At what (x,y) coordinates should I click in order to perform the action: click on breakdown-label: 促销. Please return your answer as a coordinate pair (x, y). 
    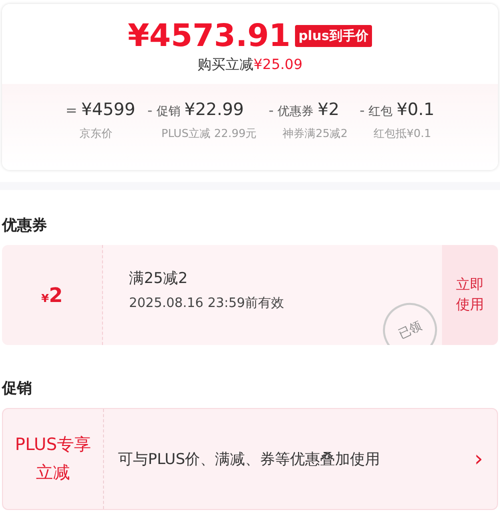
    Looking at the image, I should click on (168, 111).